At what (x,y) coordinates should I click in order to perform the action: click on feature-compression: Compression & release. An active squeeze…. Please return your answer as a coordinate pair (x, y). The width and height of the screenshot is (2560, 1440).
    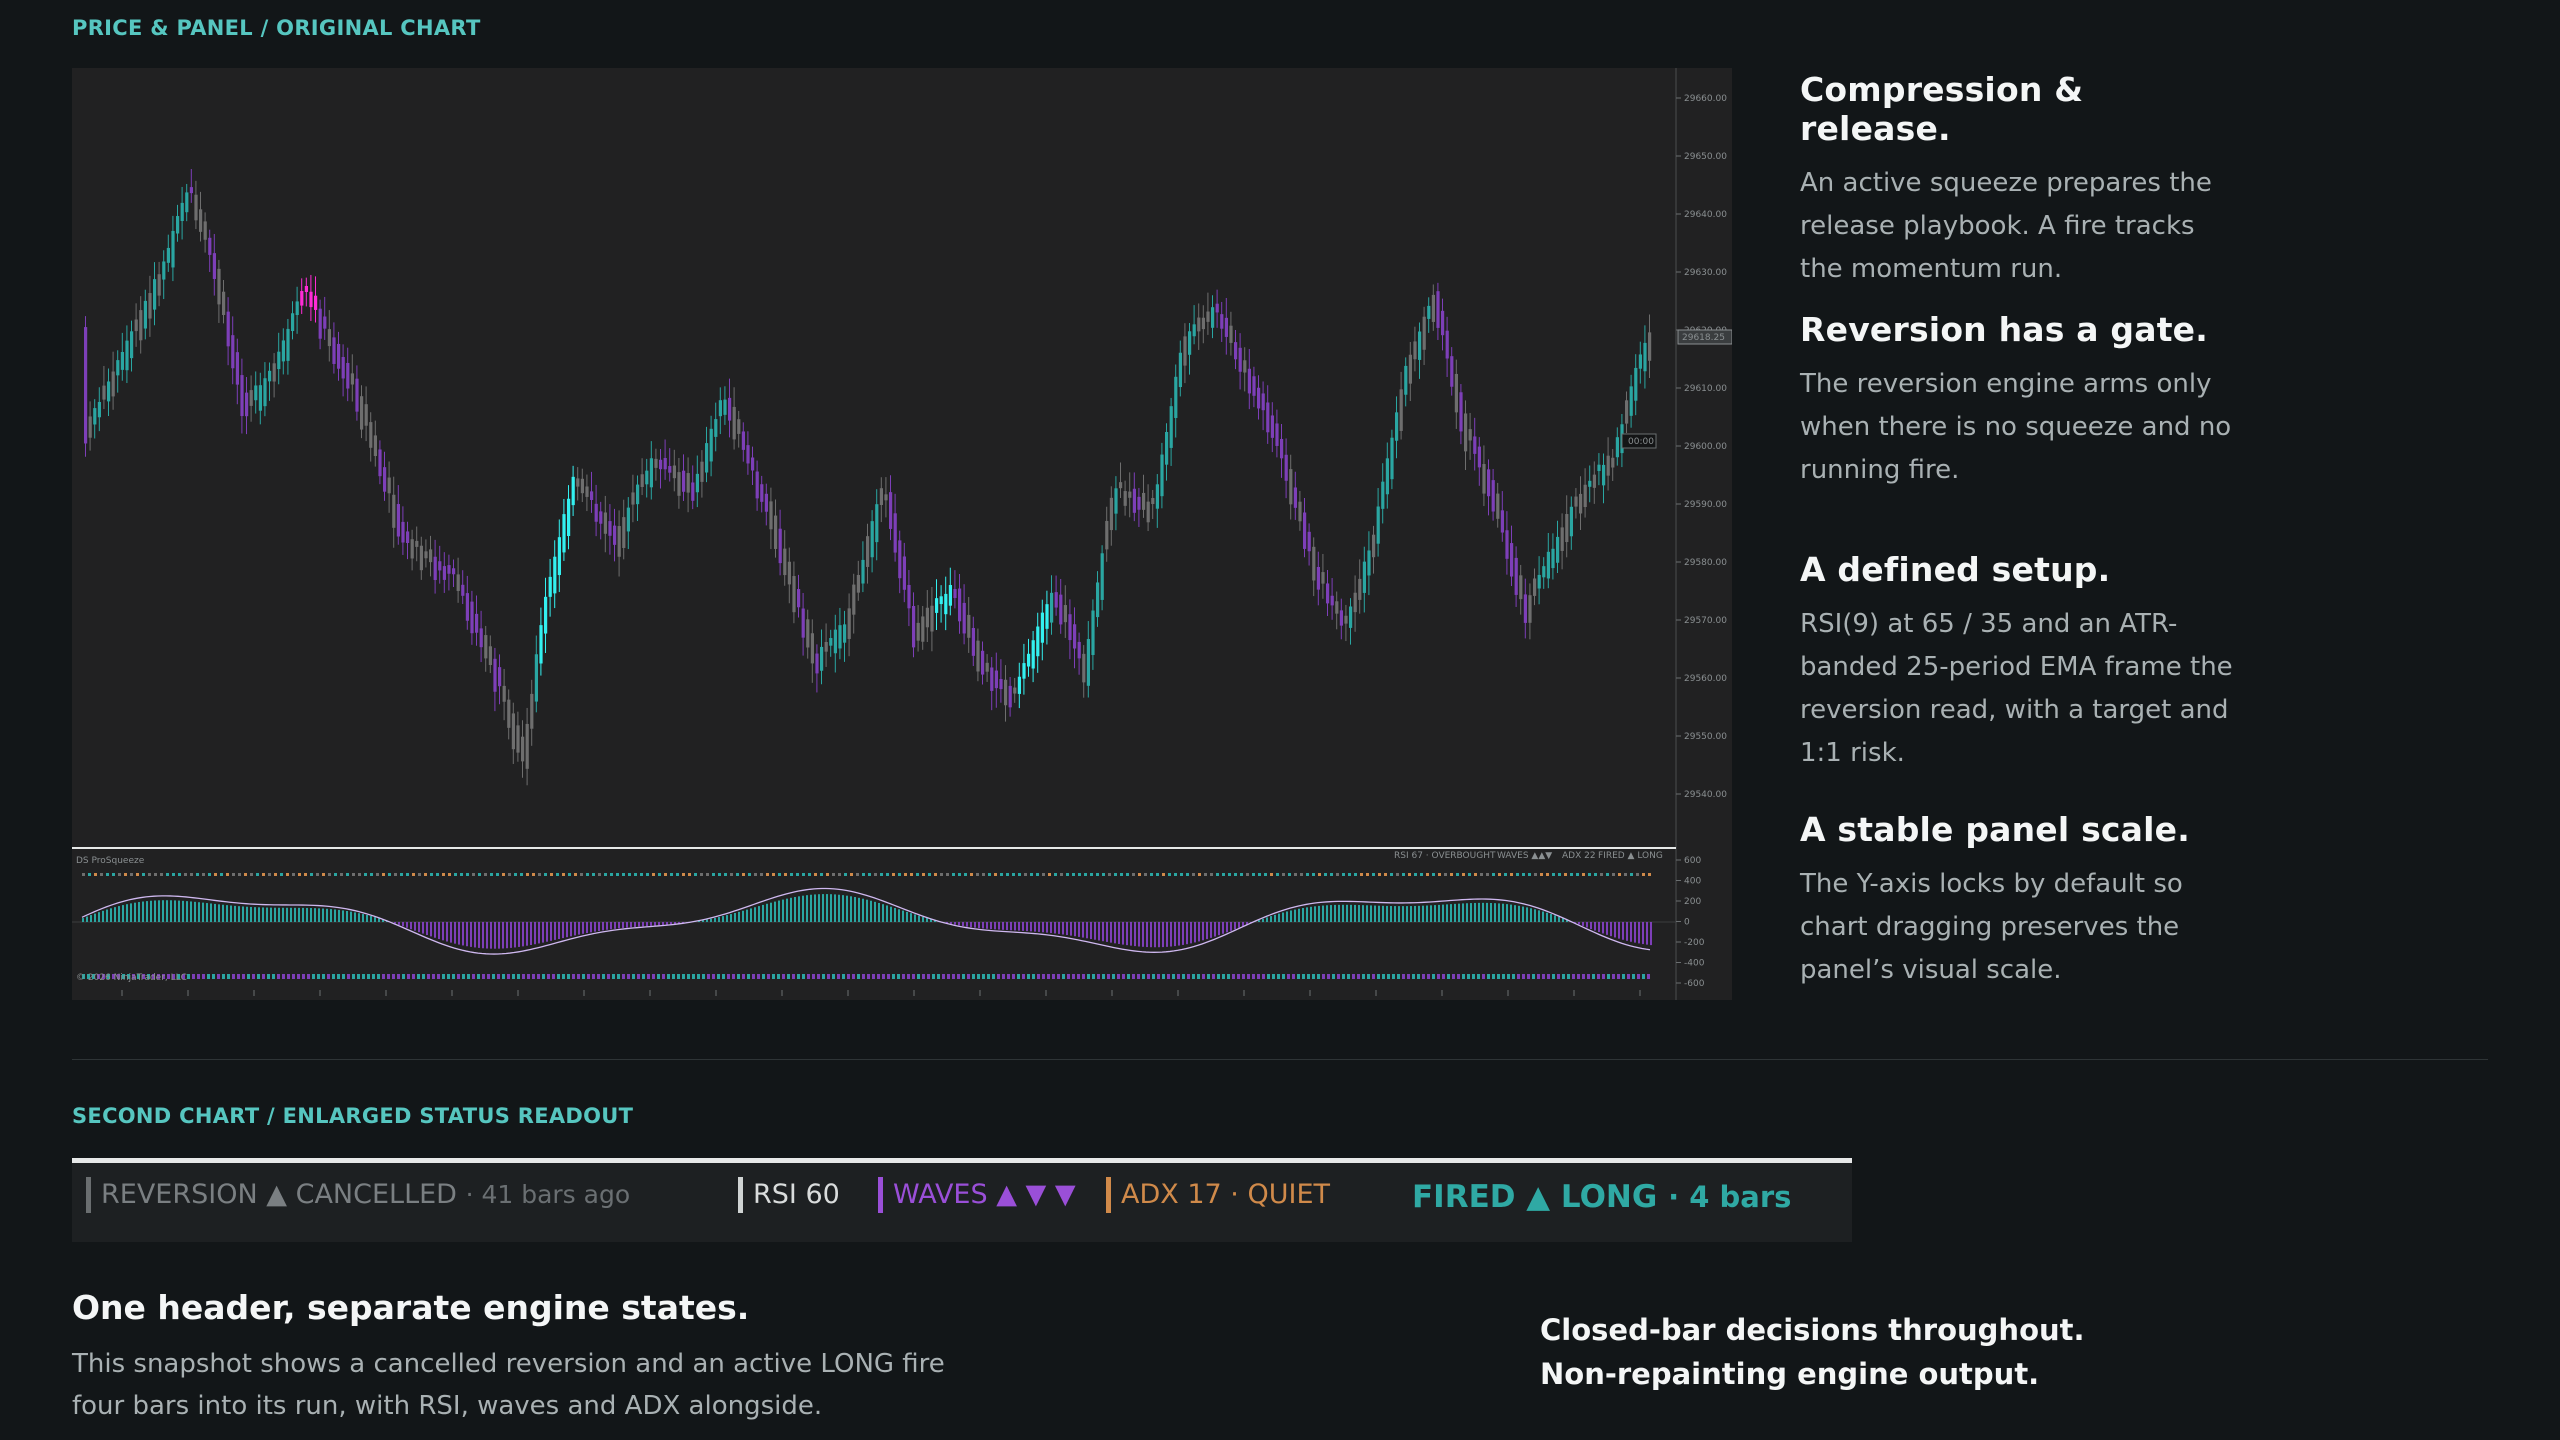
    Looking at the image, I should click on (2020, 180).